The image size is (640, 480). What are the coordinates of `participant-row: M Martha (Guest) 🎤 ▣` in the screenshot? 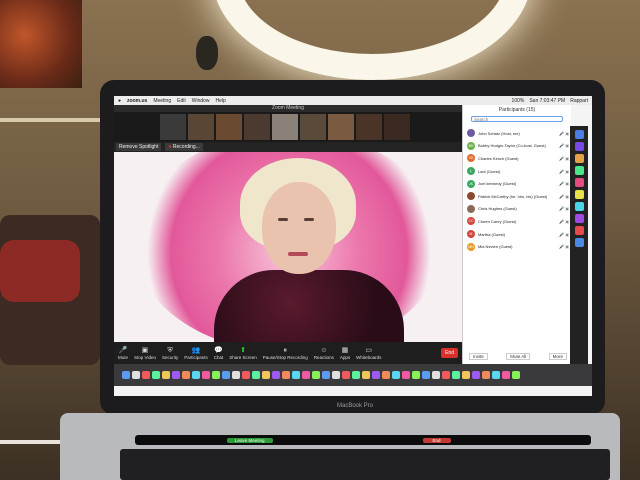 It's located at (518, 234).